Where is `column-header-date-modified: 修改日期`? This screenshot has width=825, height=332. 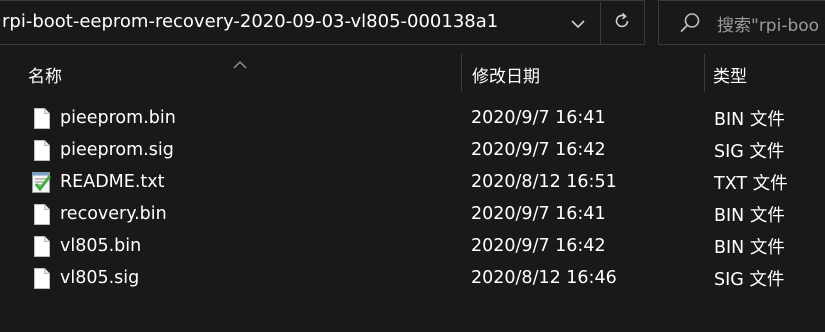 column-header-date-modified: 修改日期 is located at coordinates (587, 74).